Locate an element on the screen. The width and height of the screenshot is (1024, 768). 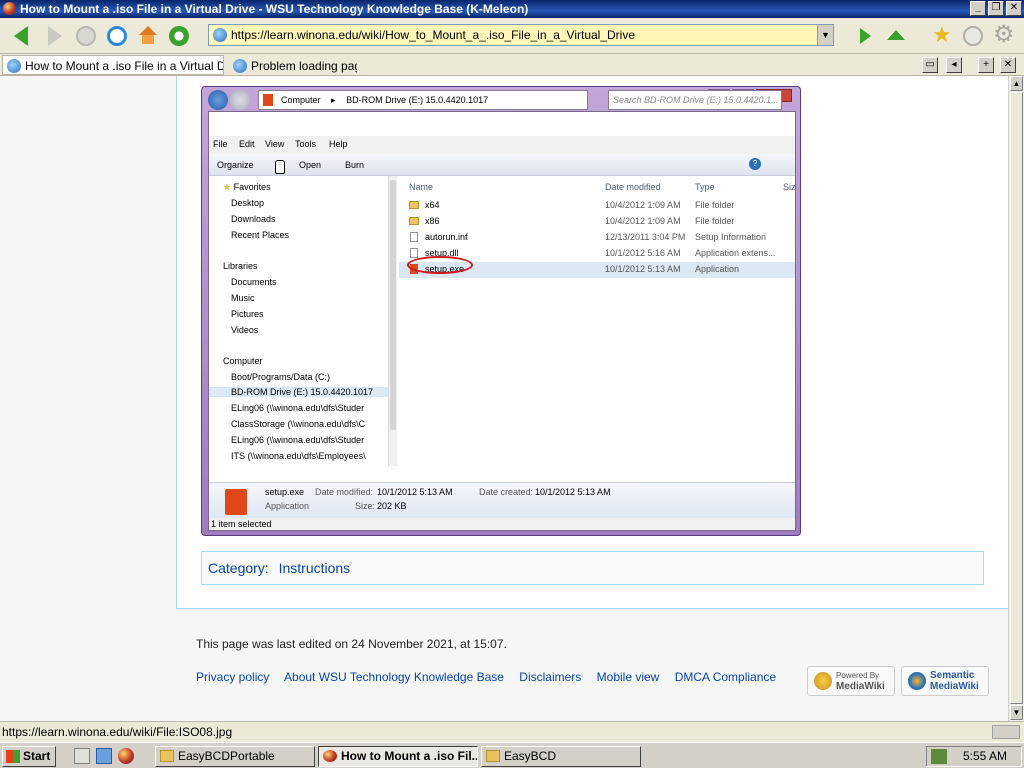
disclaimers-link: Disclaimers is located at coordinates (550, 677).